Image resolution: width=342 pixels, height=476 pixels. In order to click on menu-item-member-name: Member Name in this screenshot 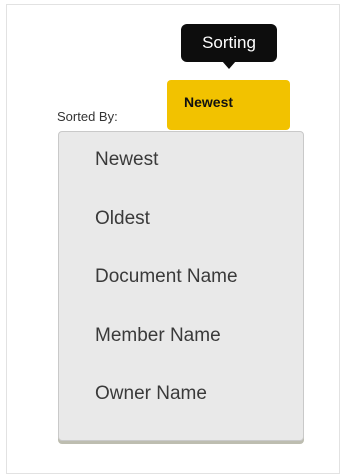, I will do `click(158, 336)`.